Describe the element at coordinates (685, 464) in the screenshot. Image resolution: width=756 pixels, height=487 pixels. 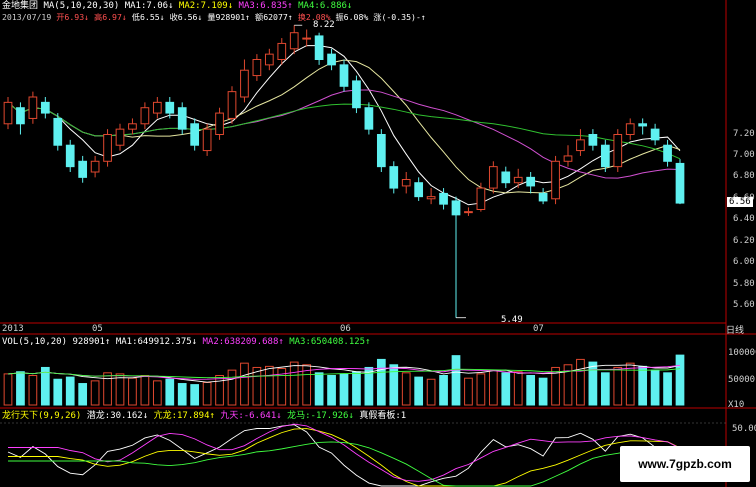
I see `watermark-logo: www.7gpzb.com` at that location.